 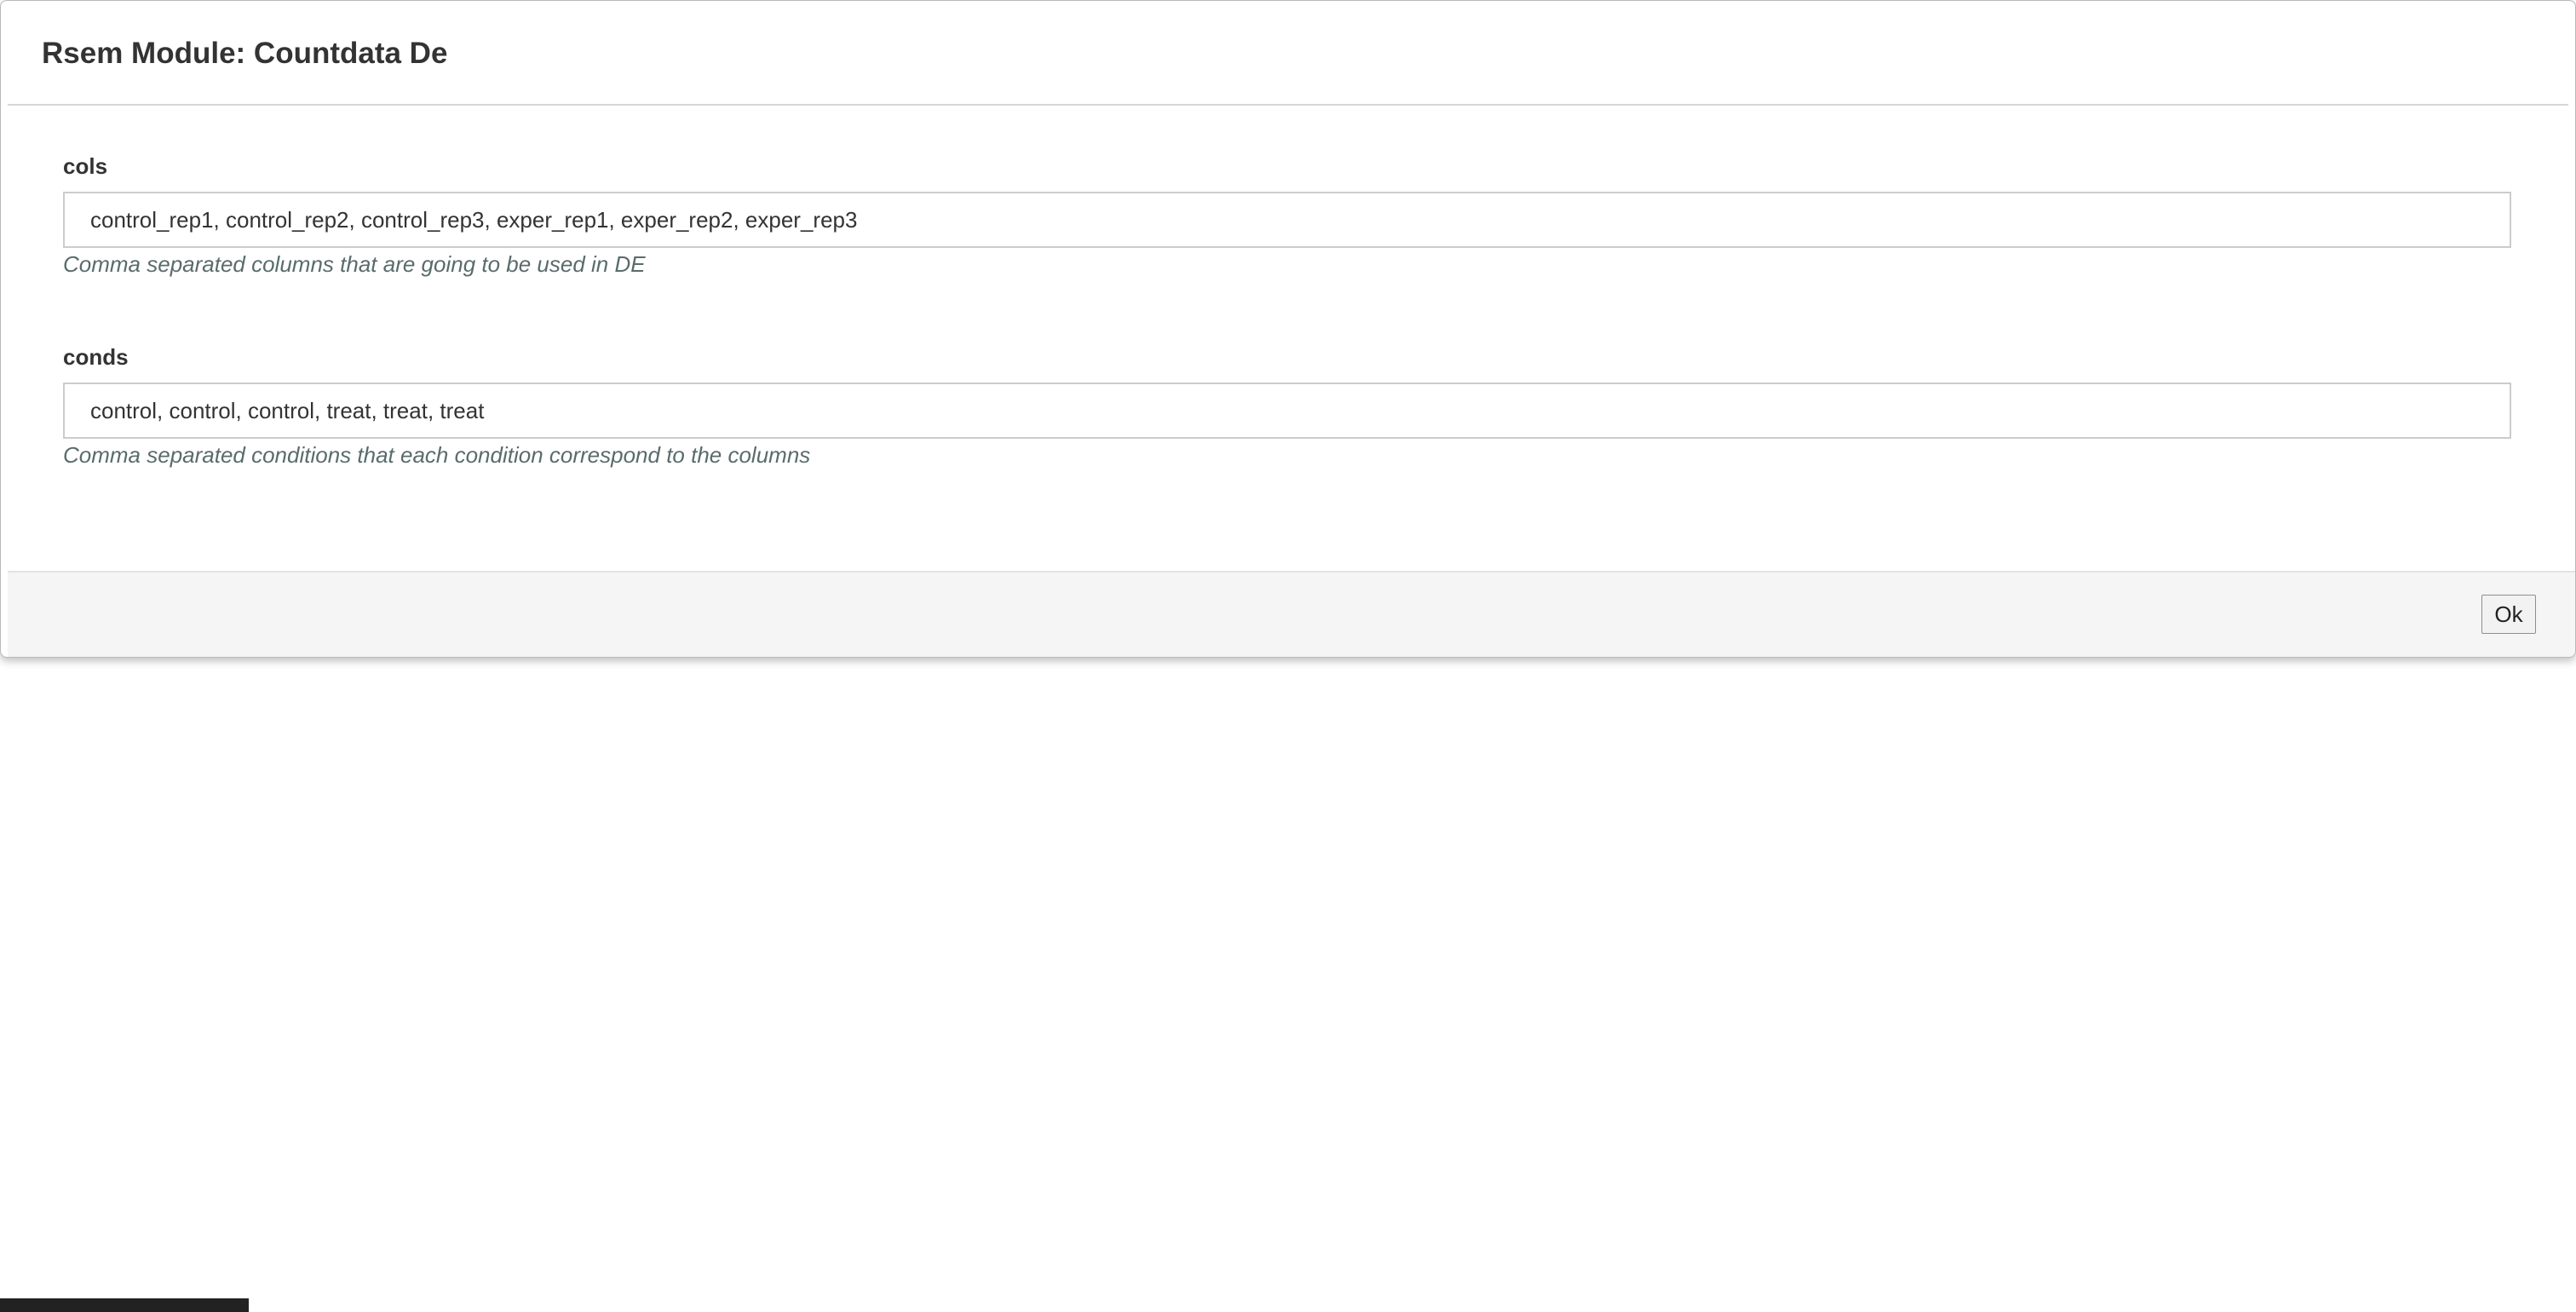 I want to click on conds-label: conds, so click(x=96, y=357).